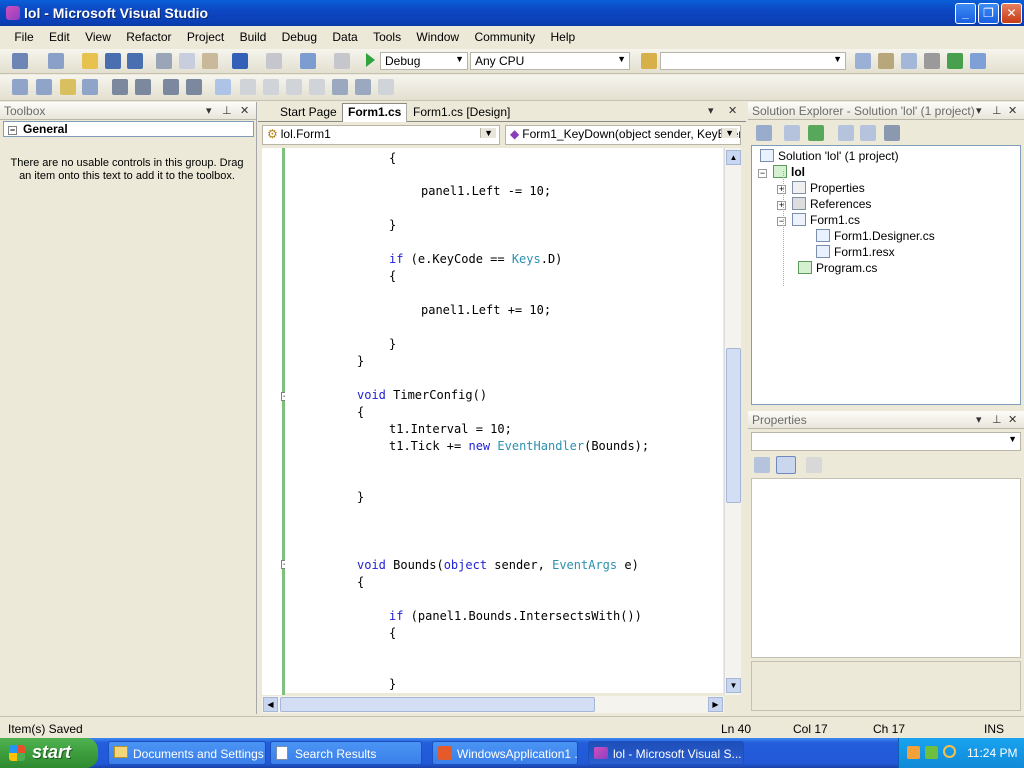 The width and height of the screenshot is (1024, 768). What do you see at coordinates (424, 61) in the screenshot?
I see `solution-configuration-combo: Debug ▼` at bounding box center [424, 61].